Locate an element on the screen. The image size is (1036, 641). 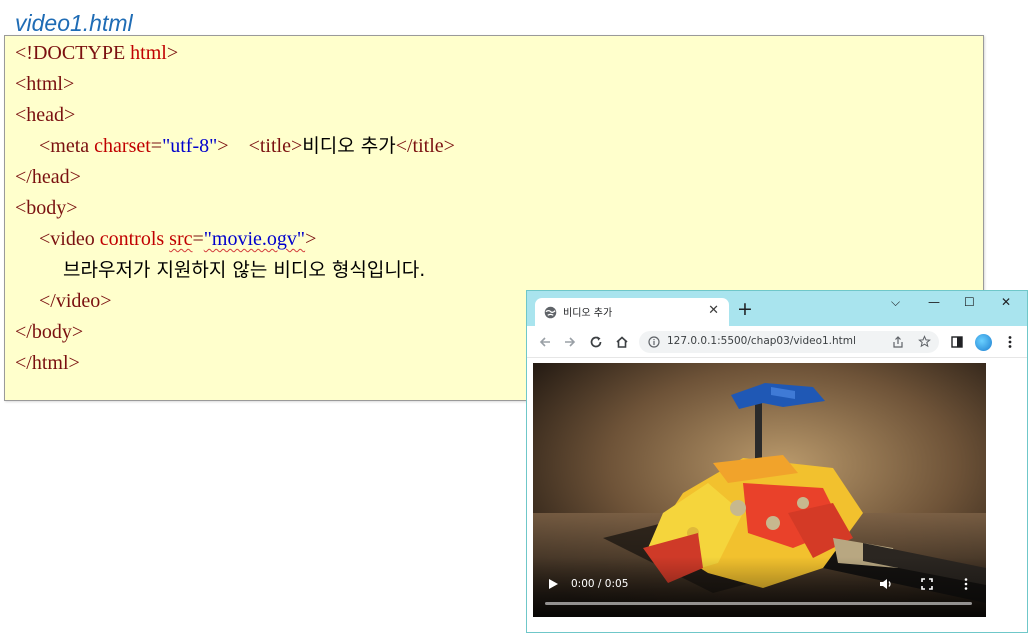
maximize-button: ☐ is located at coordinates (969, 302).